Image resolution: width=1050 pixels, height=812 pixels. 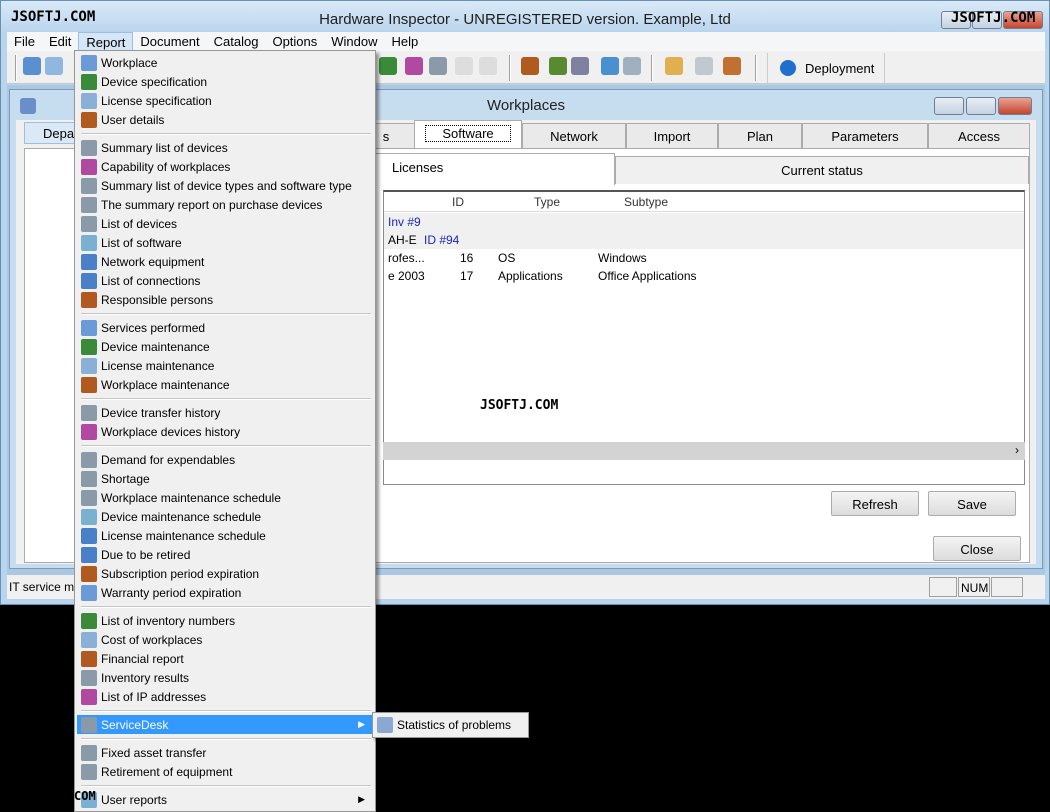 I want to click on menu-window: Window, so click(x=354, y=41).